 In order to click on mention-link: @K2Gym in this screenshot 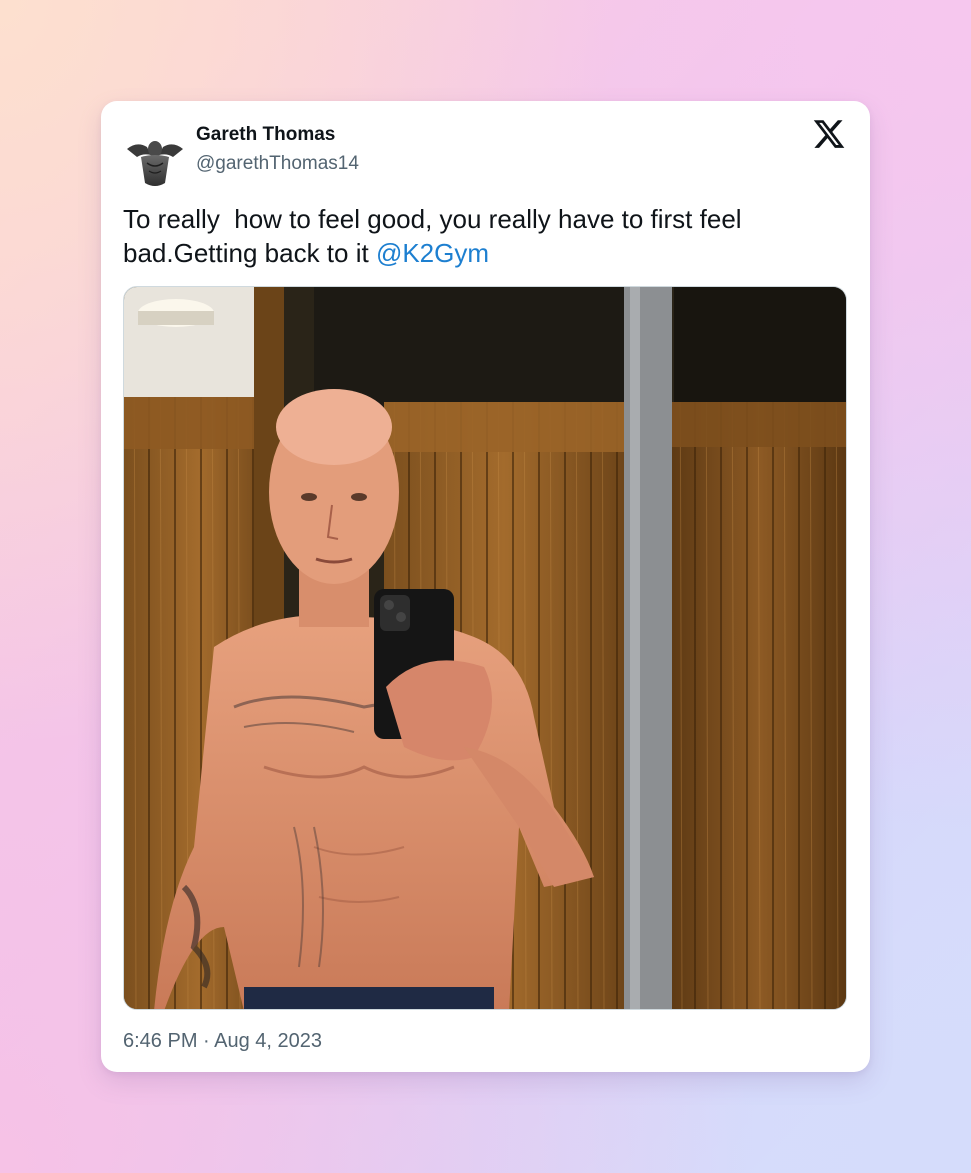, I will do `click(432, 253)`.